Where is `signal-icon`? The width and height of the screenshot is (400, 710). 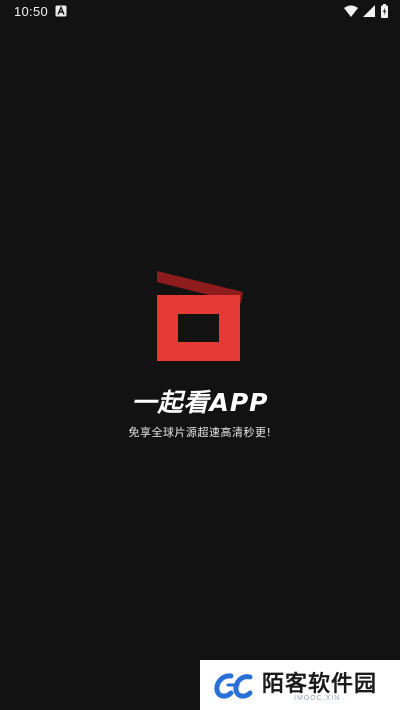 signal-icon is located at coordinates (369, 11).